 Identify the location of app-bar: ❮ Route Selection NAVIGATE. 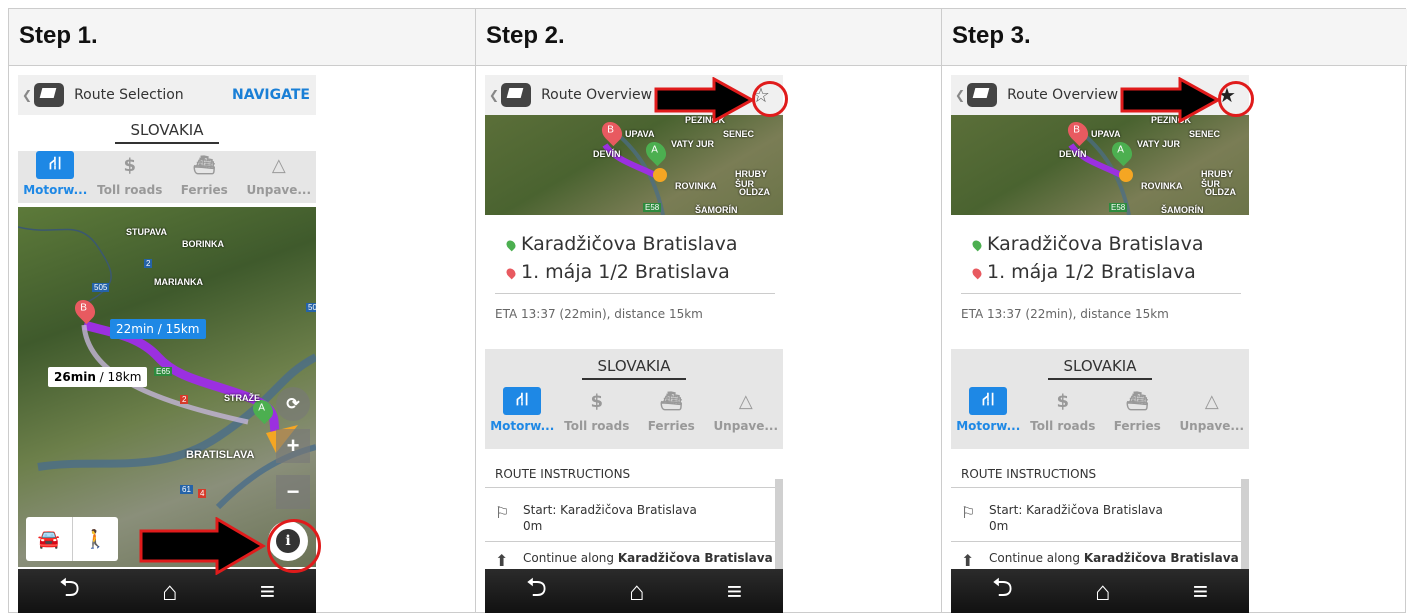
(167, 95).